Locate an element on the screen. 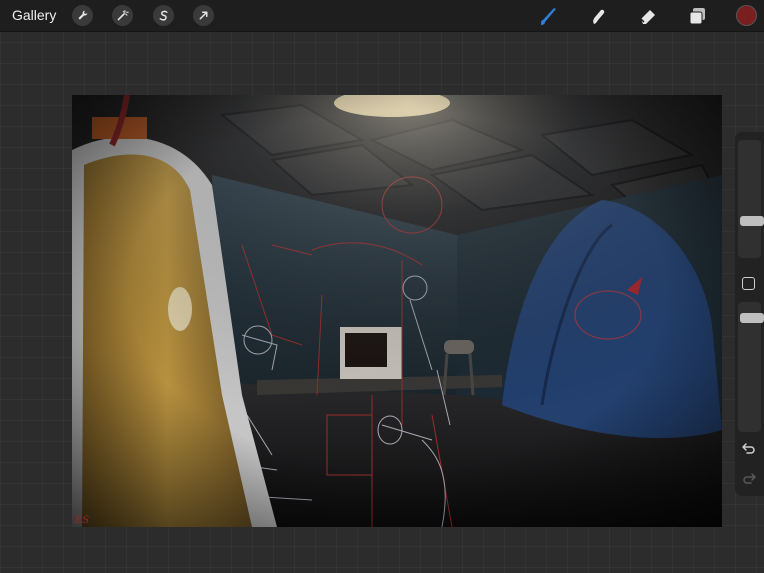 This screenshot has height=573, width=764. color-picker-button is located at coordinates (746, 15).